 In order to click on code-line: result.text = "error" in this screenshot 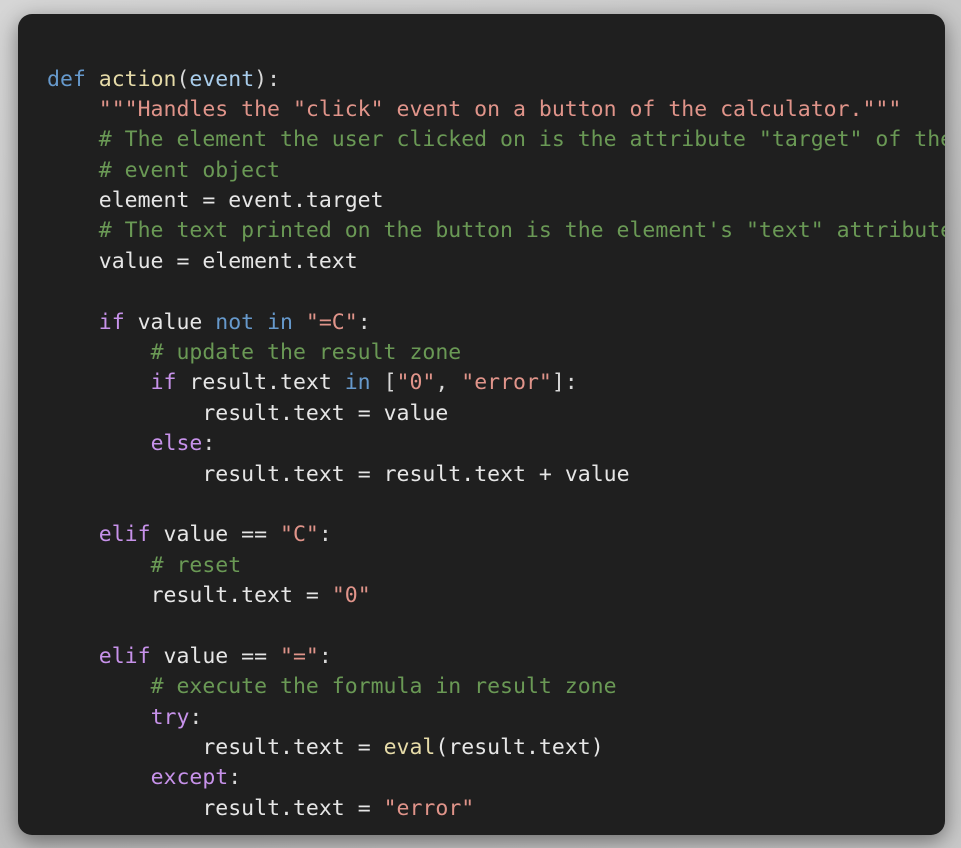, I will do `click(496, 809)`.